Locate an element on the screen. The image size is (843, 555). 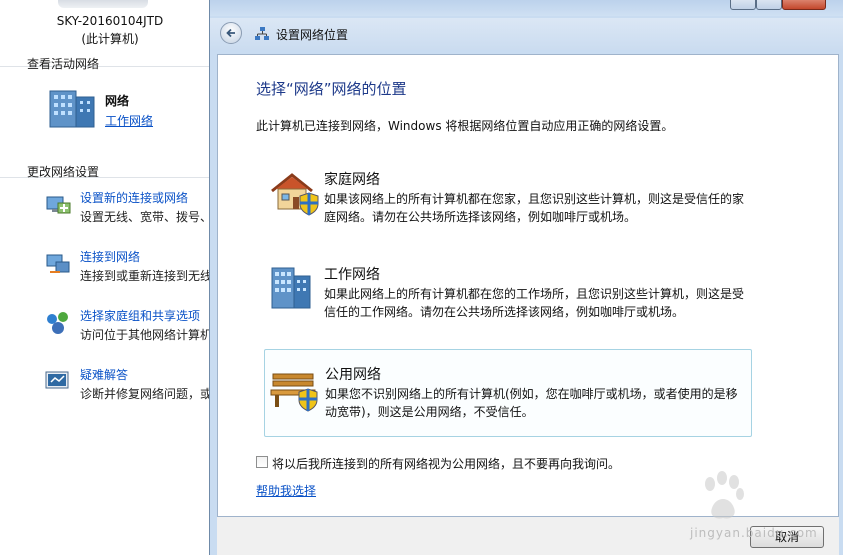
task-homegroup: 选择家庭组和共享选项 访问位于其他网络计算机 is located at coordinates (129, 329).